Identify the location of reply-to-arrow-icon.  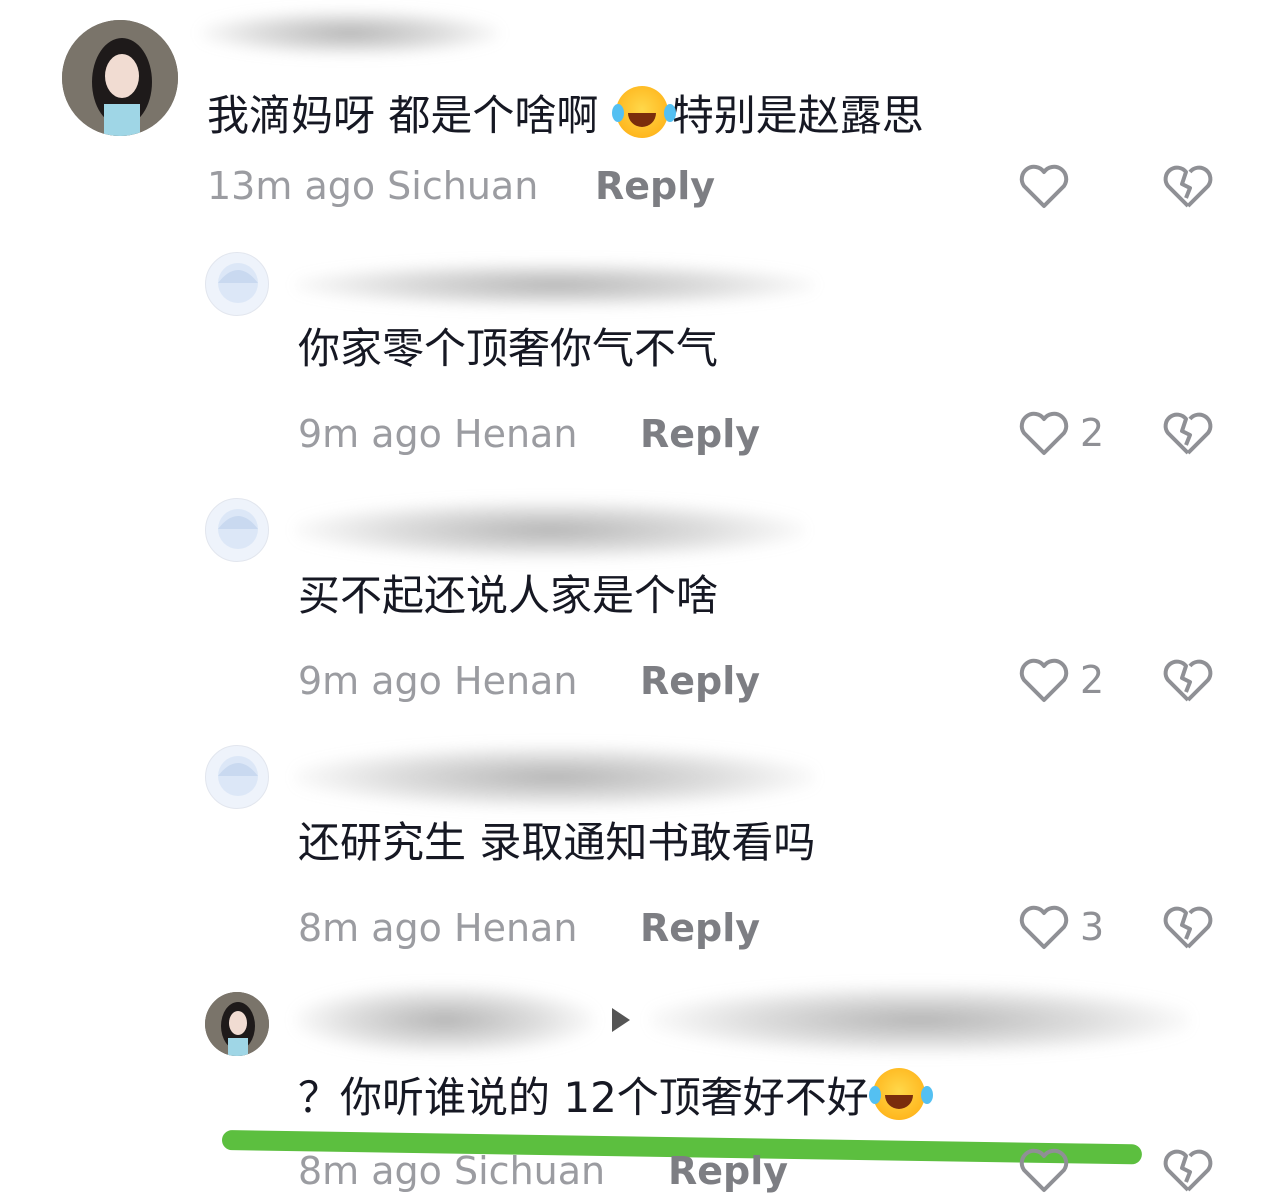
(621, 1020).